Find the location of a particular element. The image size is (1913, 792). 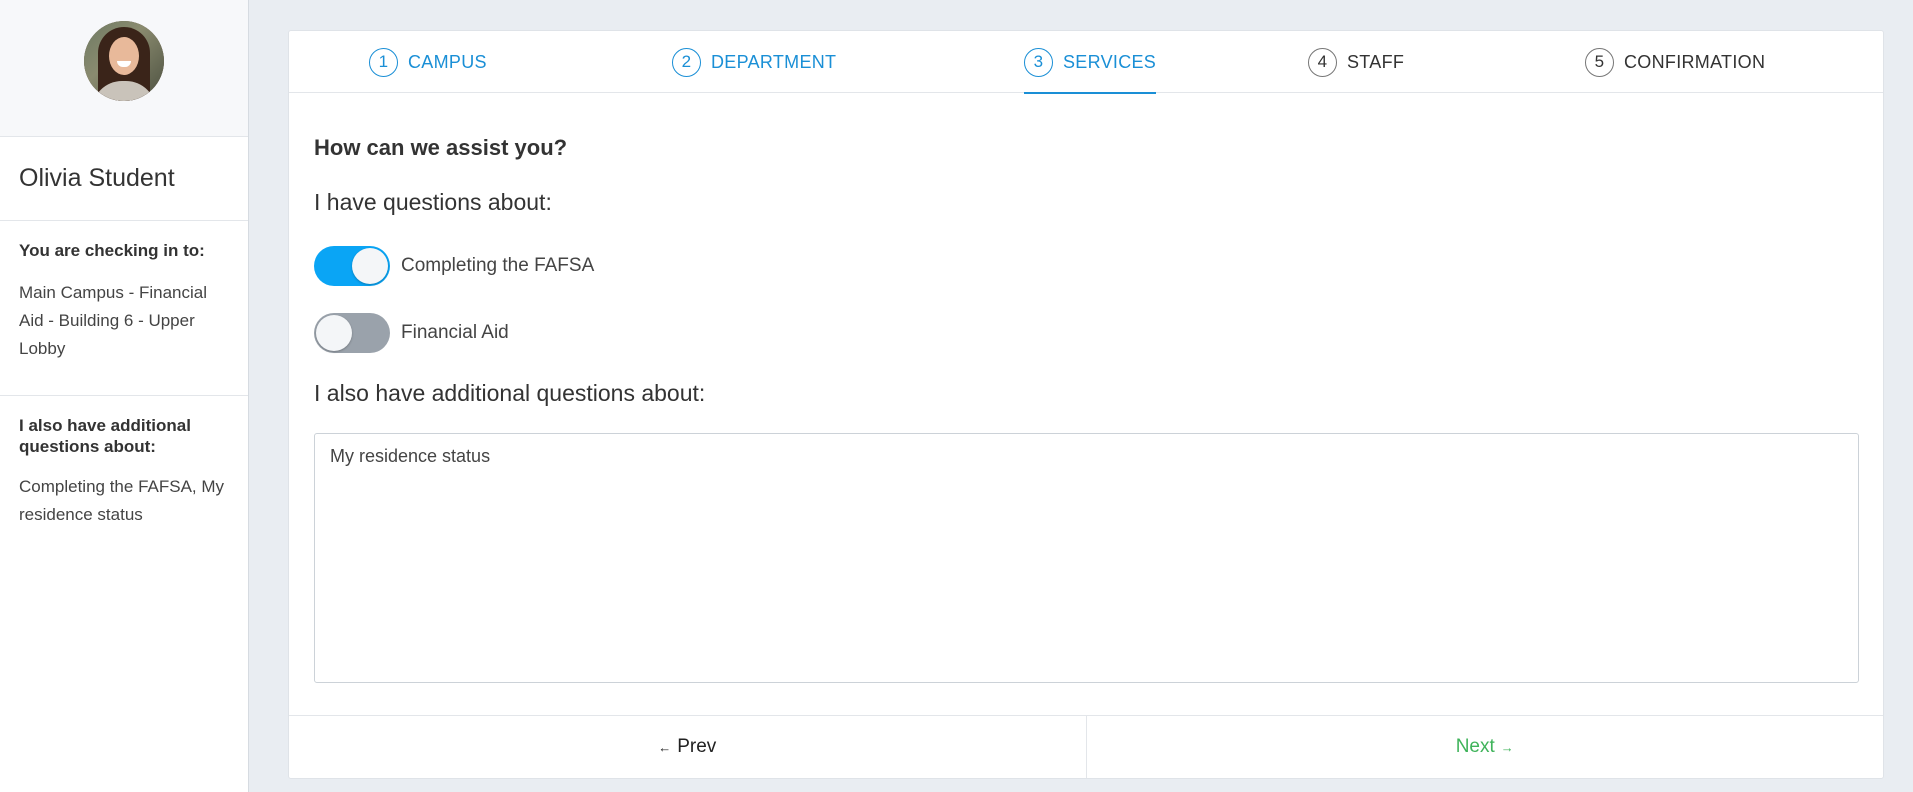

step-number: 4 is located at coordinates (1322, 62).